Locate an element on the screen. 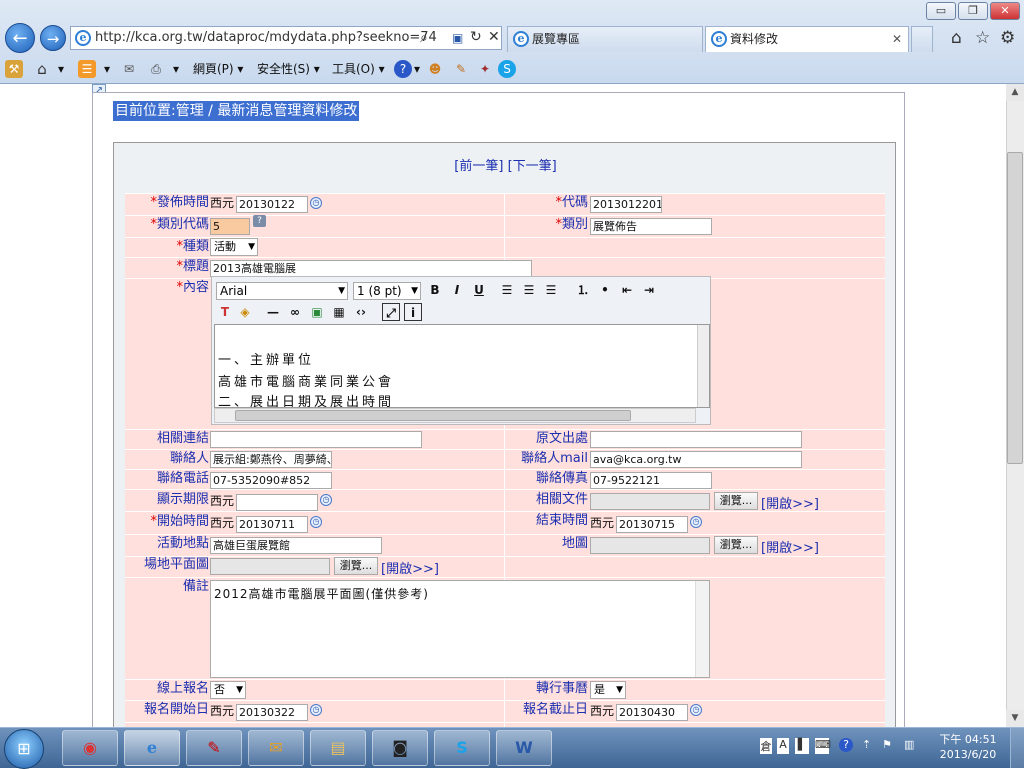 The image size is (1024, 769). tray-expand-icon: ⇡ is located at coordinates (866, 744).